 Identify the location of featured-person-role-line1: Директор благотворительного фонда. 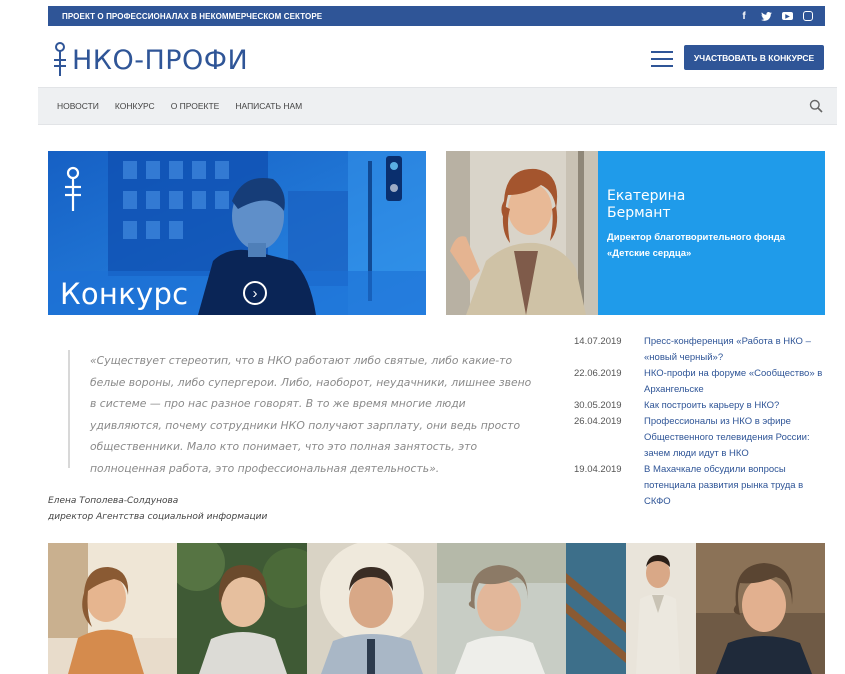
(696, 237).